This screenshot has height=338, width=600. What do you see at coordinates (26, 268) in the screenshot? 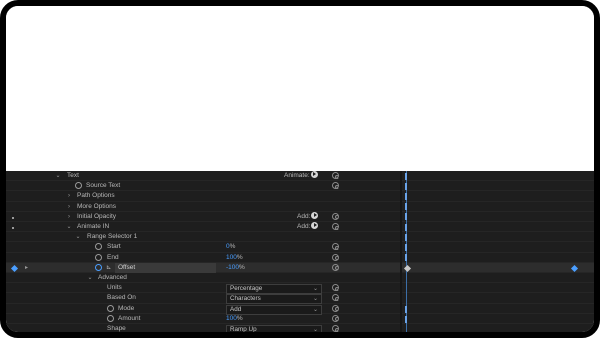
I see `chevron-right-icon: ▸` at bounding box center [26, 268].